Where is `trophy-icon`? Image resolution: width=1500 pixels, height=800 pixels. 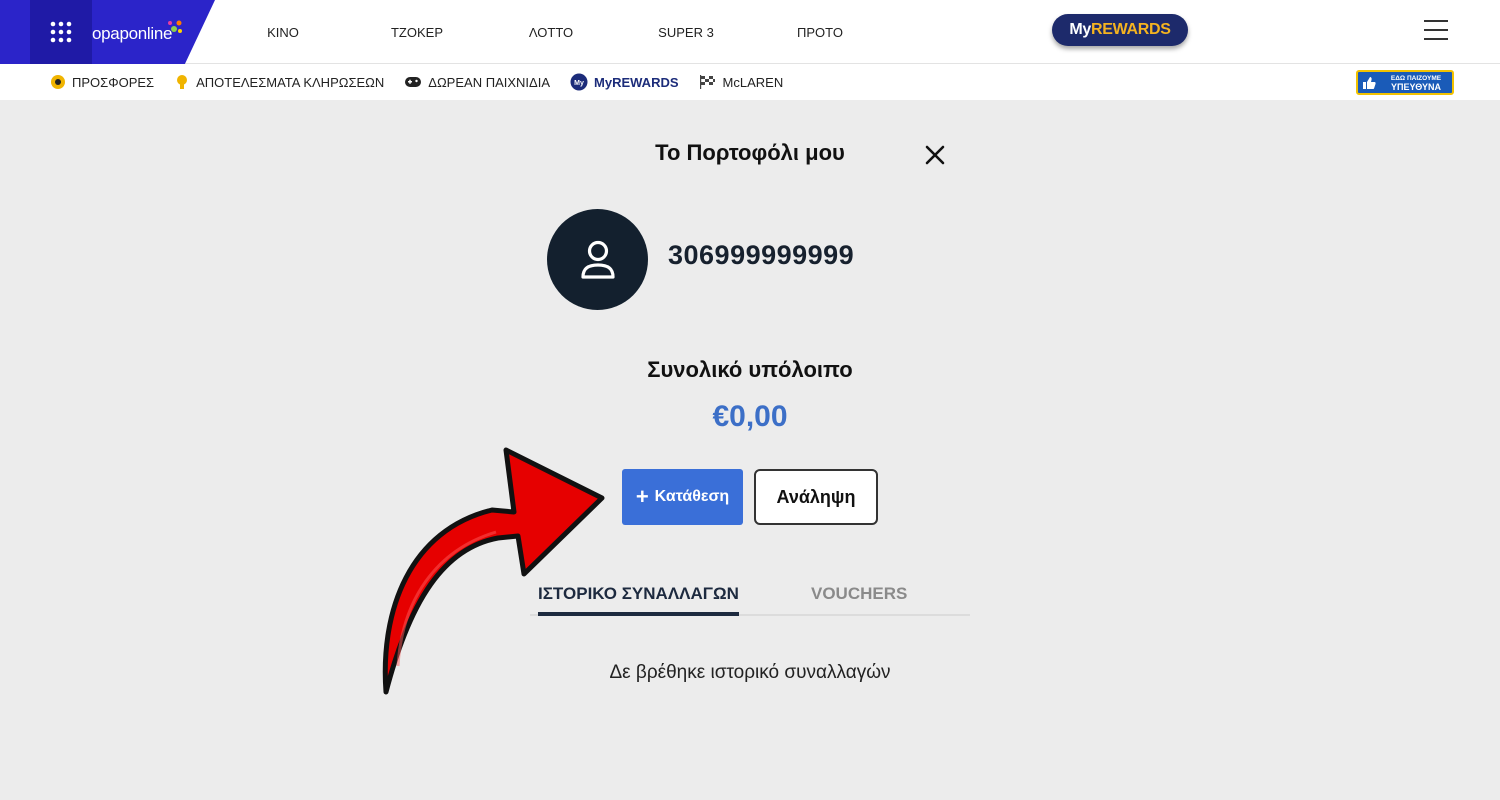 trophy-icon is located at coordinates (182, 82).